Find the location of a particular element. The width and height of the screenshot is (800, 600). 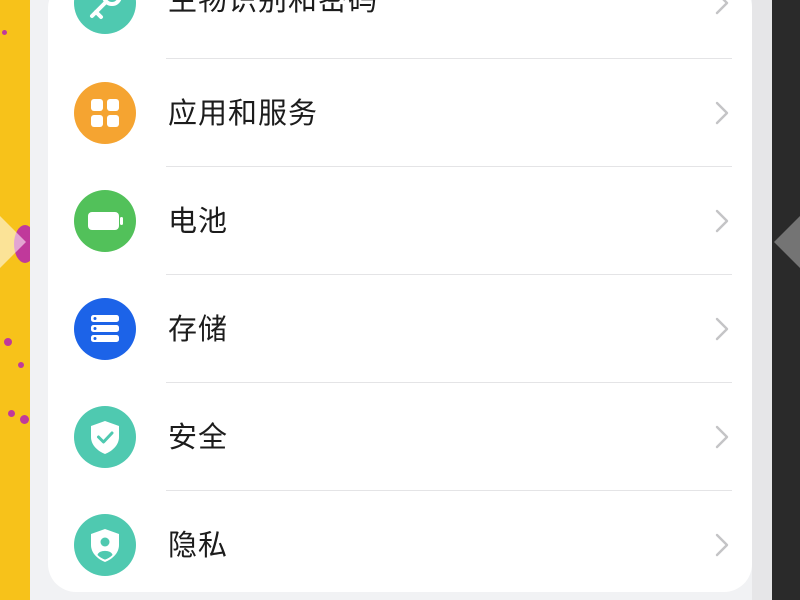

settings-item-label: 应用和服务 is located at coordinates (243, 113).